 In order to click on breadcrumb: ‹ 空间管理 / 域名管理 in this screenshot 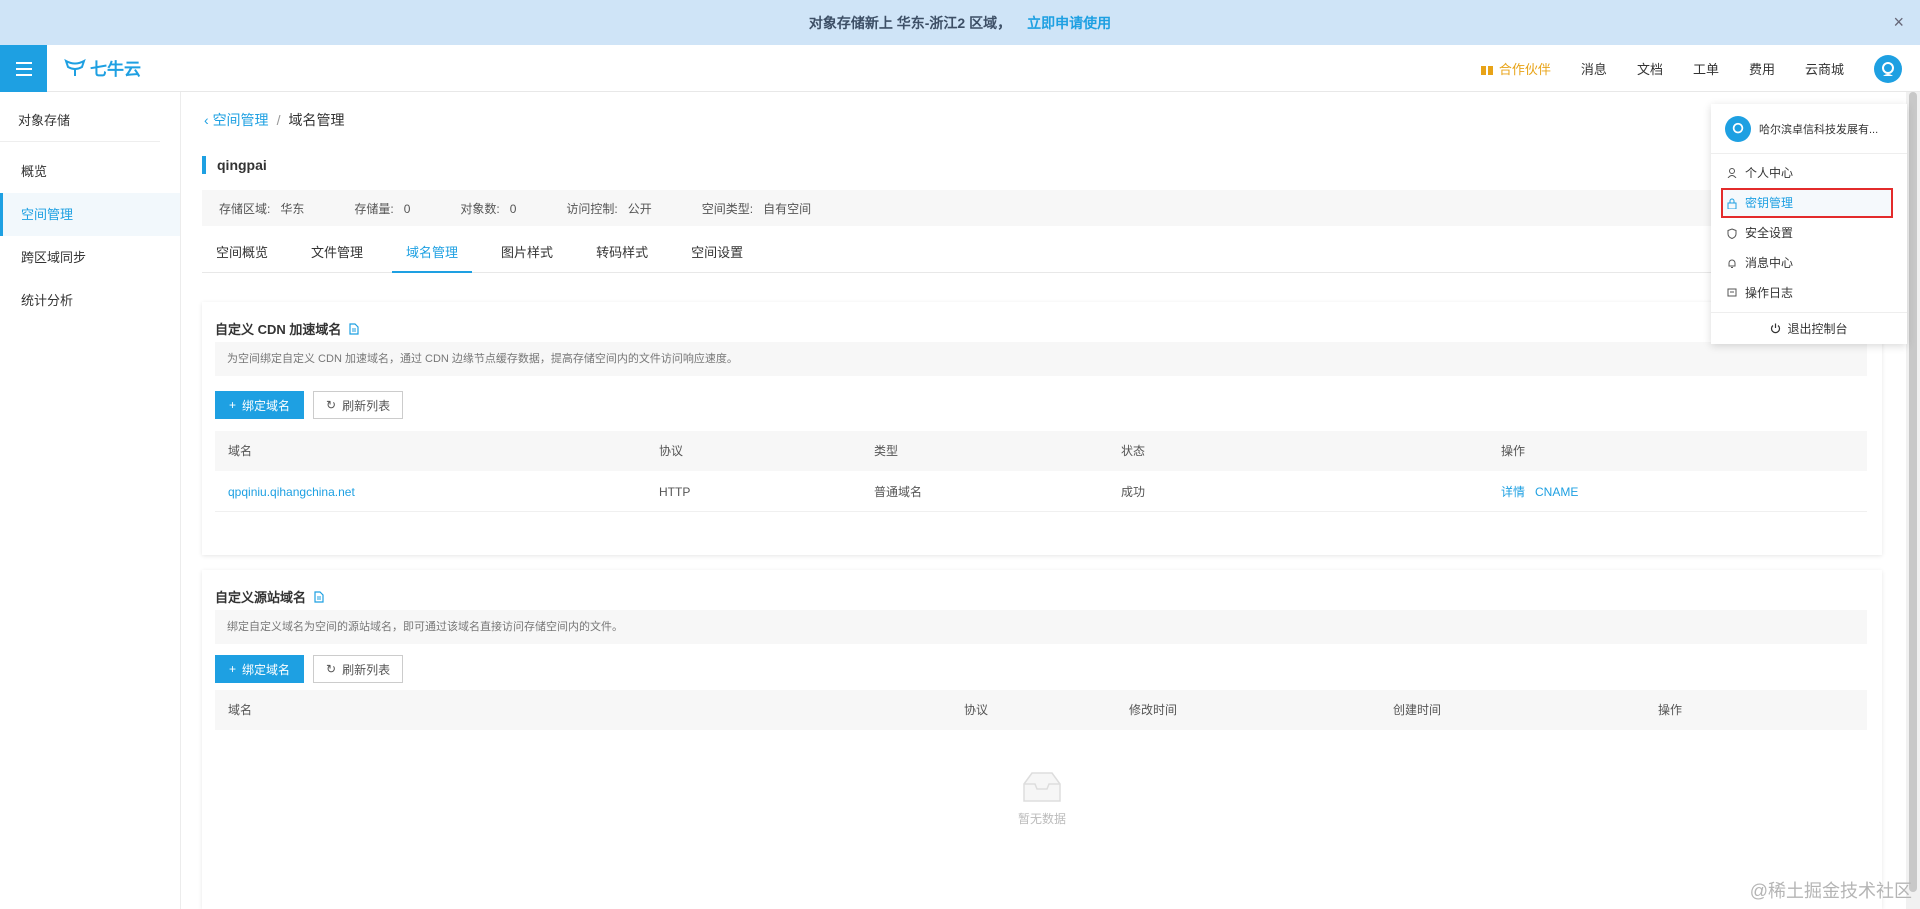, I will do `click(274, 120)`.